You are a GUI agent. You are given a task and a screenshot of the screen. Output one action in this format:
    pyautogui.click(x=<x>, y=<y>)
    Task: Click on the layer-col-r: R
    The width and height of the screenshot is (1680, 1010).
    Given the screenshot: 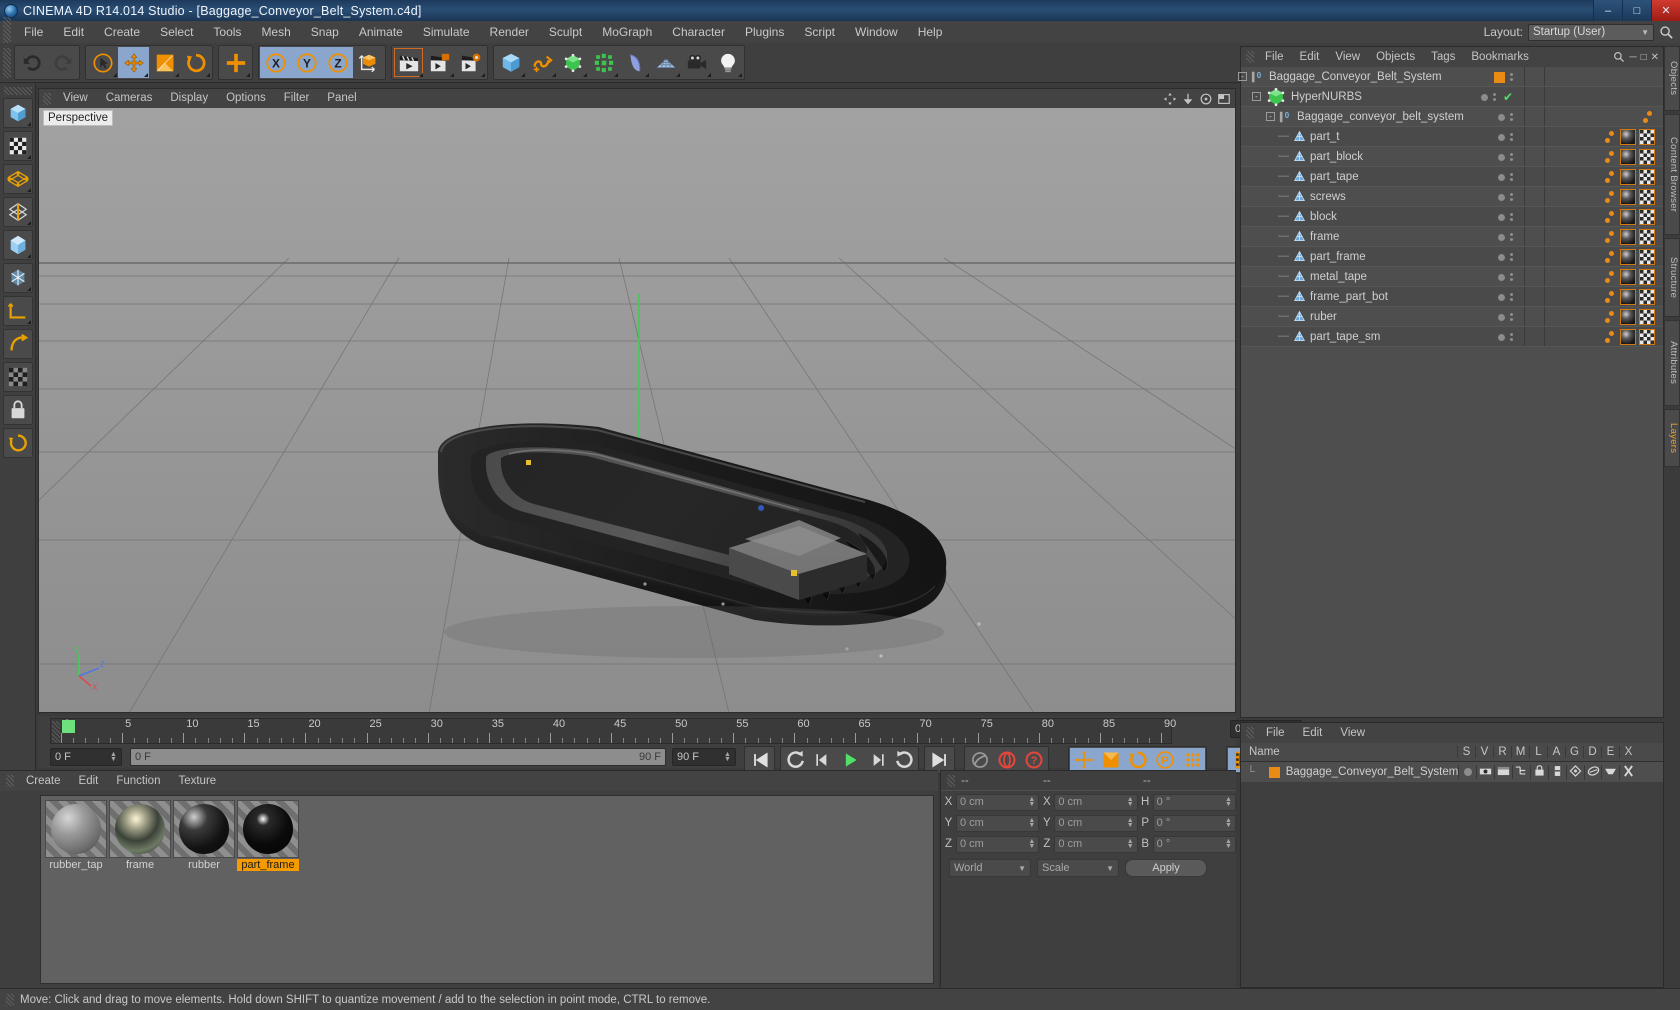 What is the action you would take?
    pyautogui.click(x=1502, y=752)
    